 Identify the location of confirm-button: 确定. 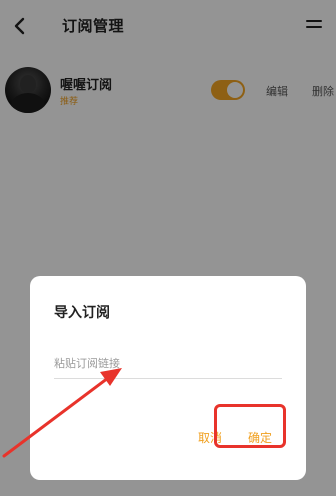
(260, 437).